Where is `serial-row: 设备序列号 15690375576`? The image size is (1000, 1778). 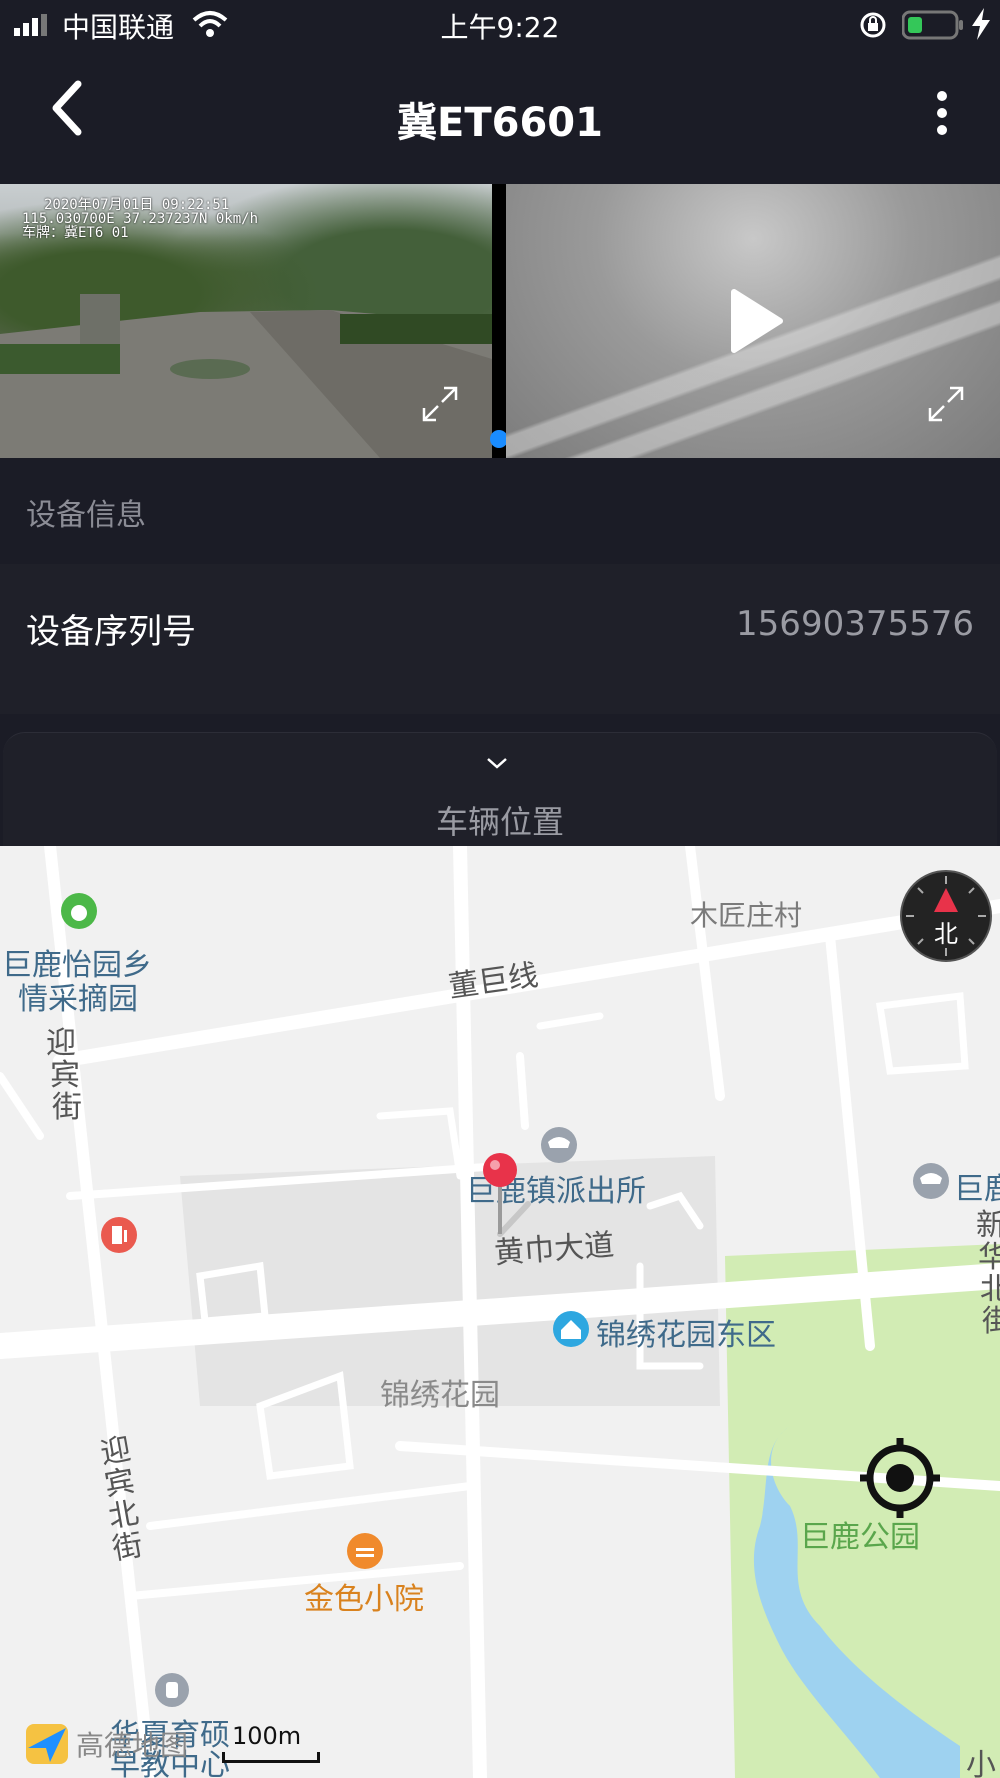
serial-row: 设备序列号 15690375576 is located at coordinates (500, 639).